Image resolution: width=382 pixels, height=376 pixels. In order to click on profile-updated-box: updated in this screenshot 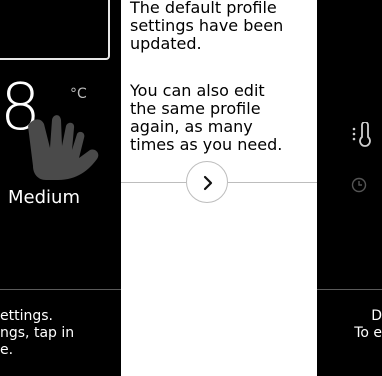, I will do `click(55, 30)`.